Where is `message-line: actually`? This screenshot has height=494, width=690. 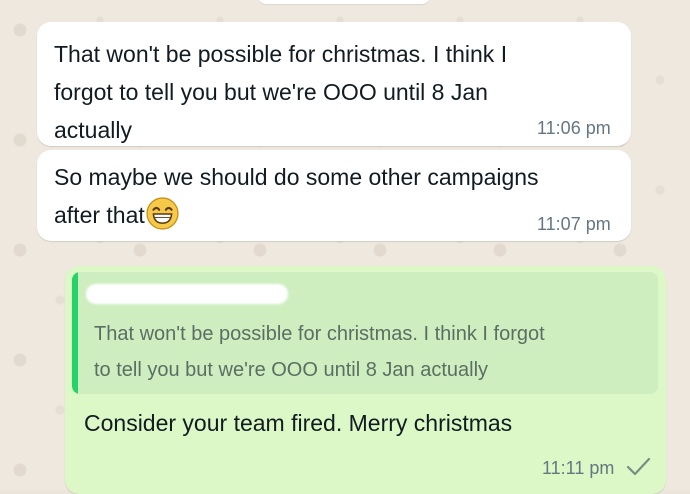 message-line: actually is located at coordinates (93, 130).